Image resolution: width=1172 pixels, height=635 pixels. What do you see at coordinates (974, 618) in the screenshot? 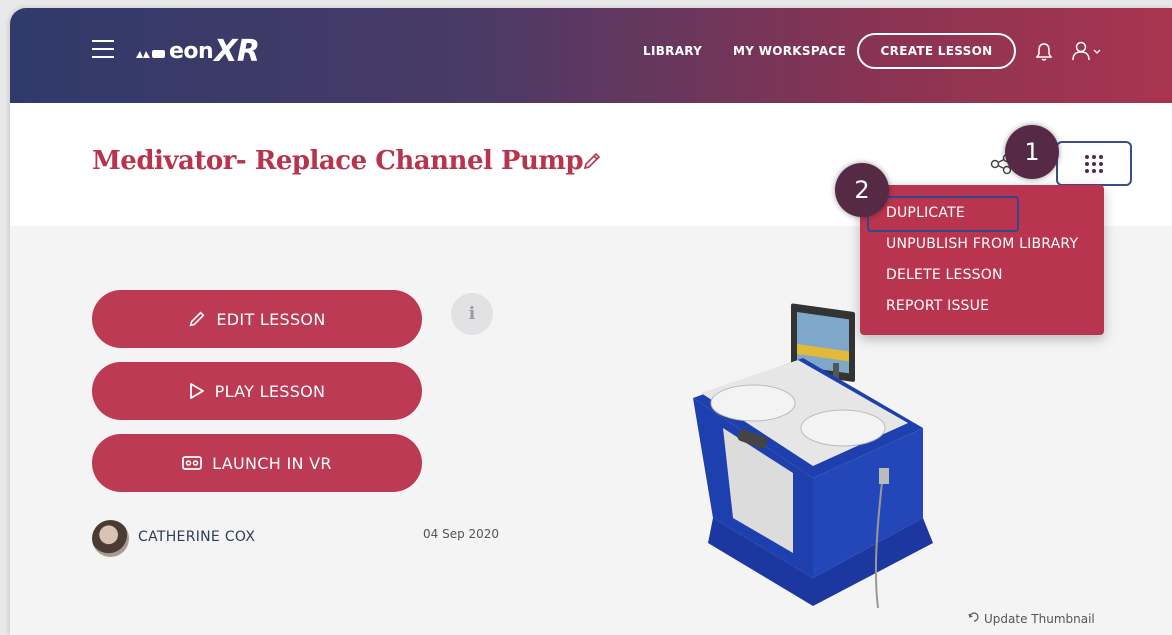
I see `refresh-icon` at bounding box center [974, 618].